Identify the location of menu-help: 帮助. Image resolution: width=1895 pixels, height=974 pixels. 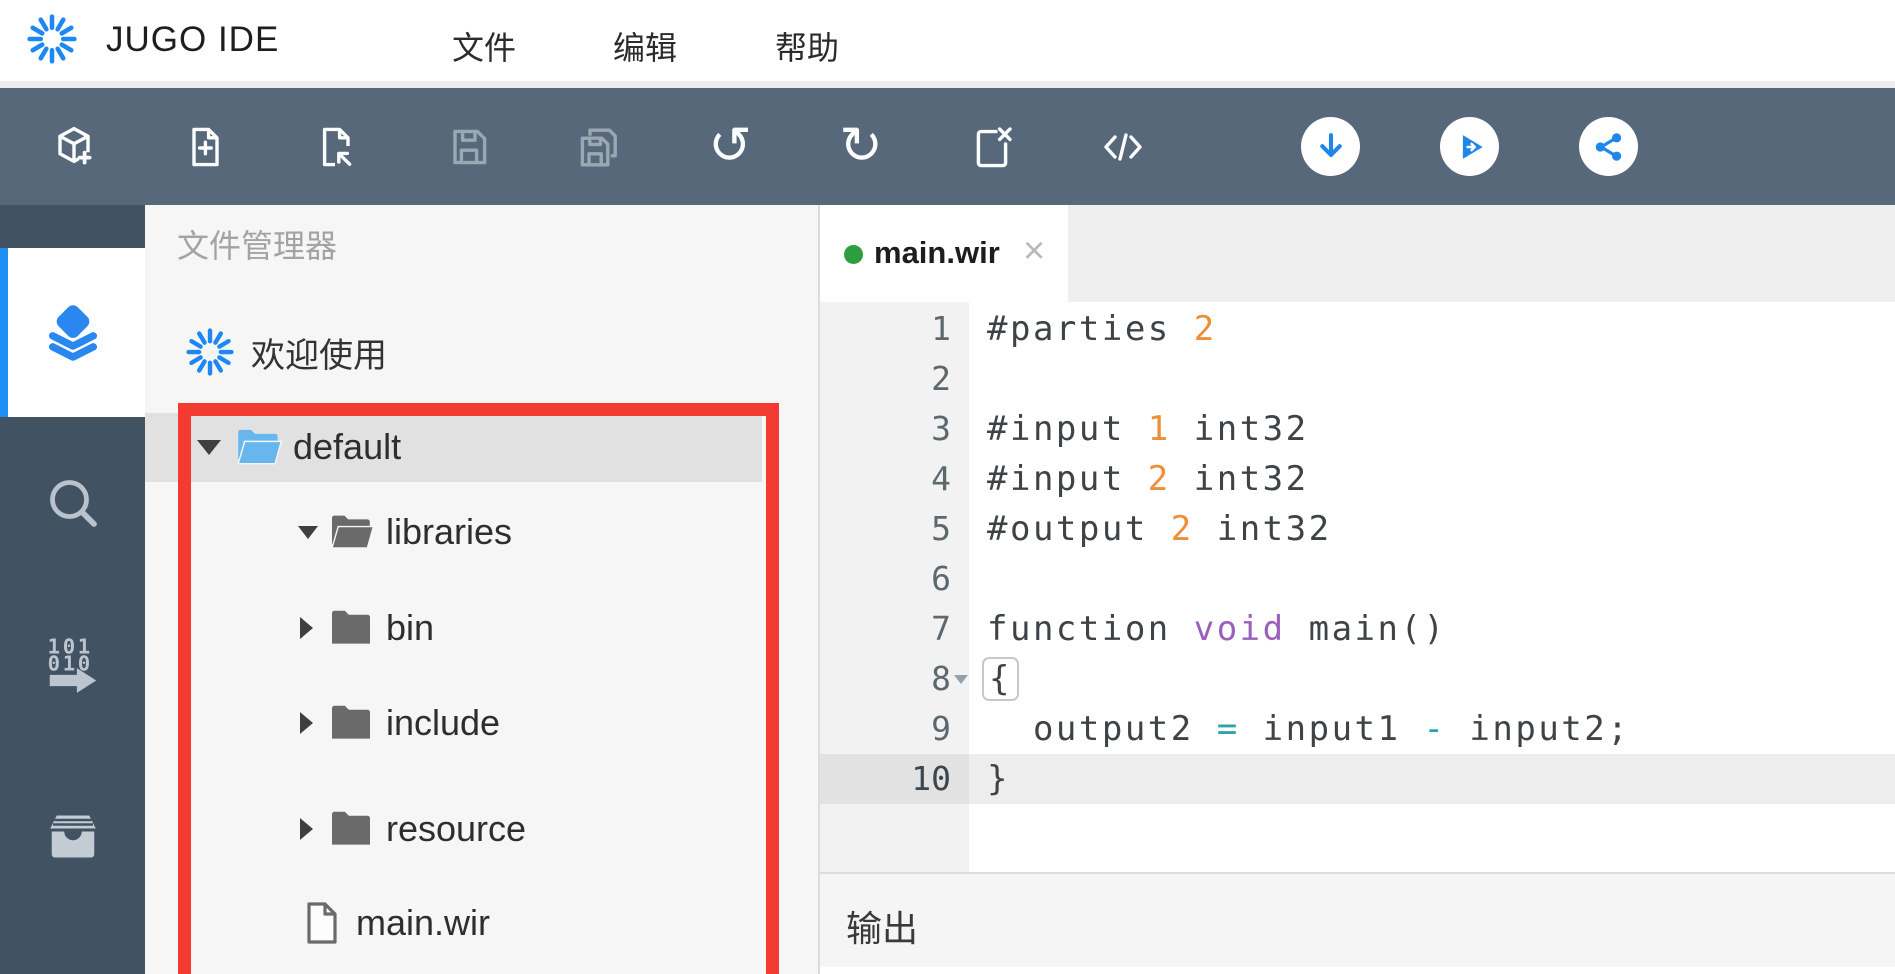
(807, 46).